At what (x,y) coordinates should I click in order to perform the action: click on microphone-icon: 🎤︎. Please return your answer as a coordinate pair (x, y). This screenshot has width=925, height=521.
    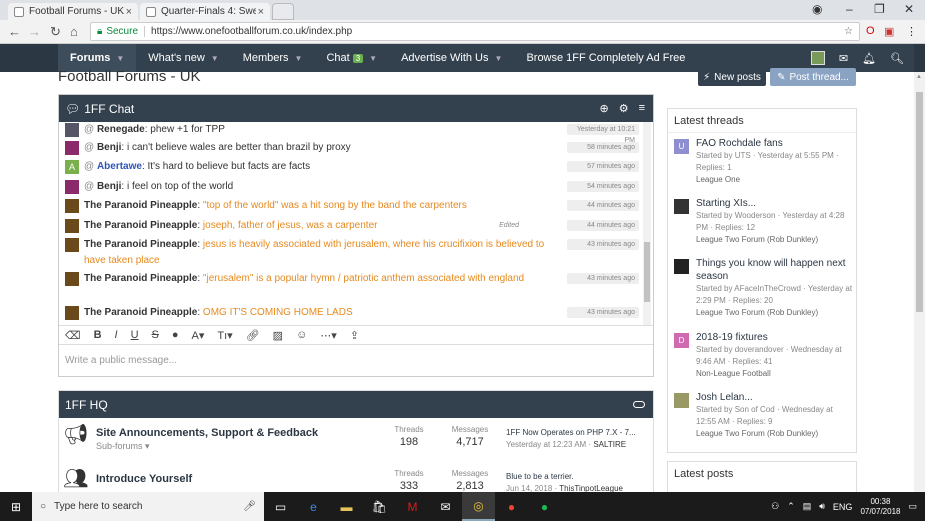
    Looking at the image, I should click on (249, 506).